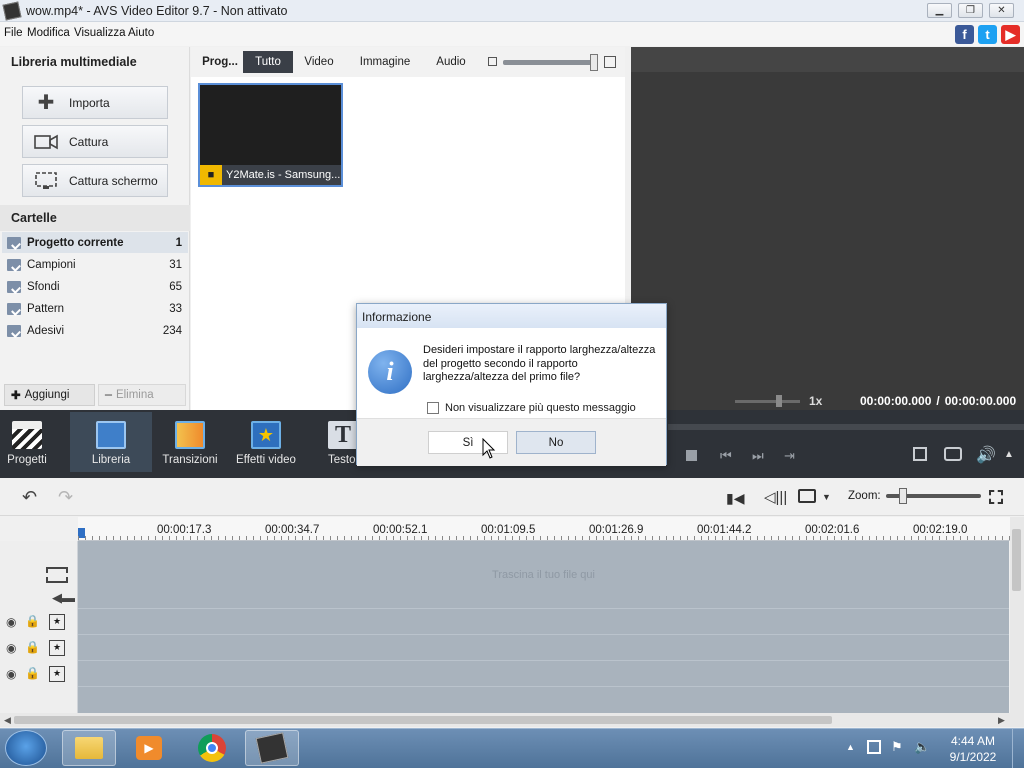 The image size is (1024, 768). I want to click on redo-icon: ↷, so click(65, 497).